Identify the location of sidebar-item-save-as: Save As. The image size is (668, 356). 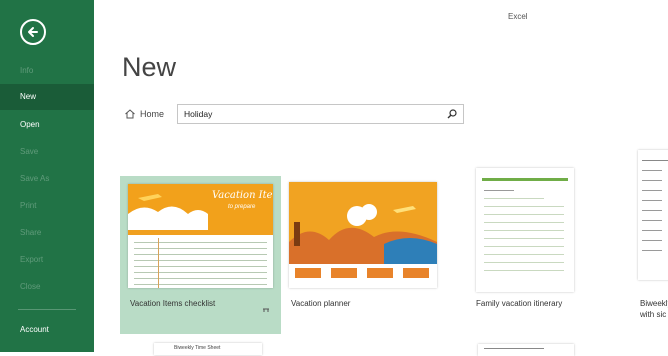
(47, 179).